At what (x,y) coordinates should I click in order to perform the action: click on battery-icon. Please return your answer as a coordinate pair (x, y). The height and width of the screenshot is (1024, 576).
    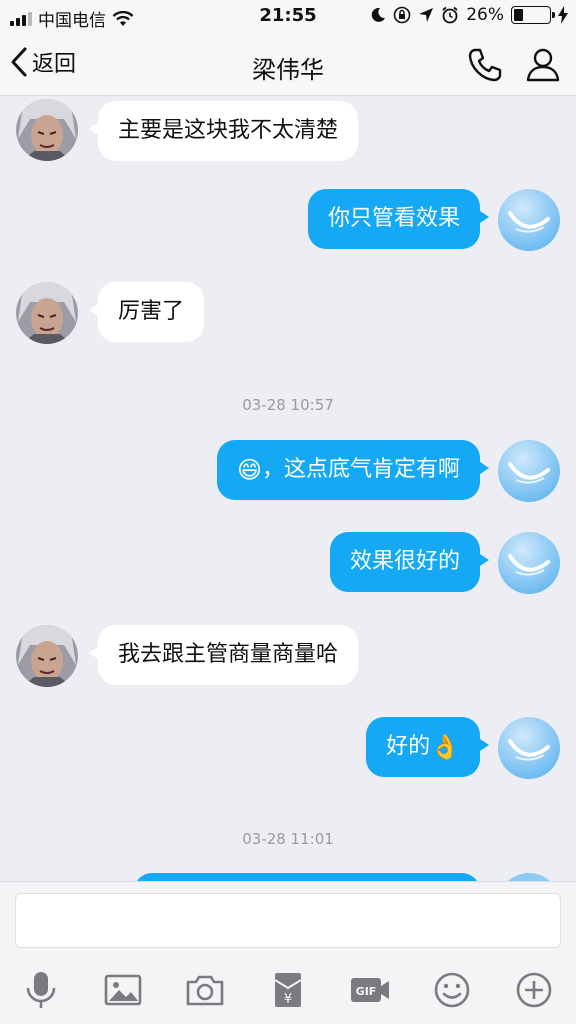
    Looking at the image, I should click on (533, 15).